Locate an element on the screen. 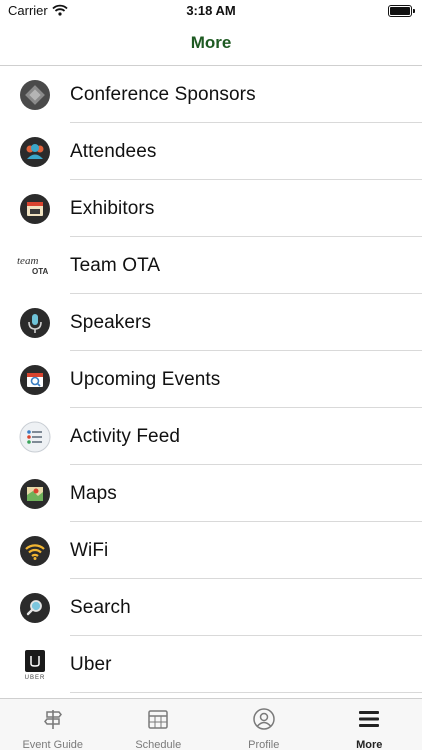 This screenshot has width=422, height=750. calendar-icon is located at coordinates (158, 721).